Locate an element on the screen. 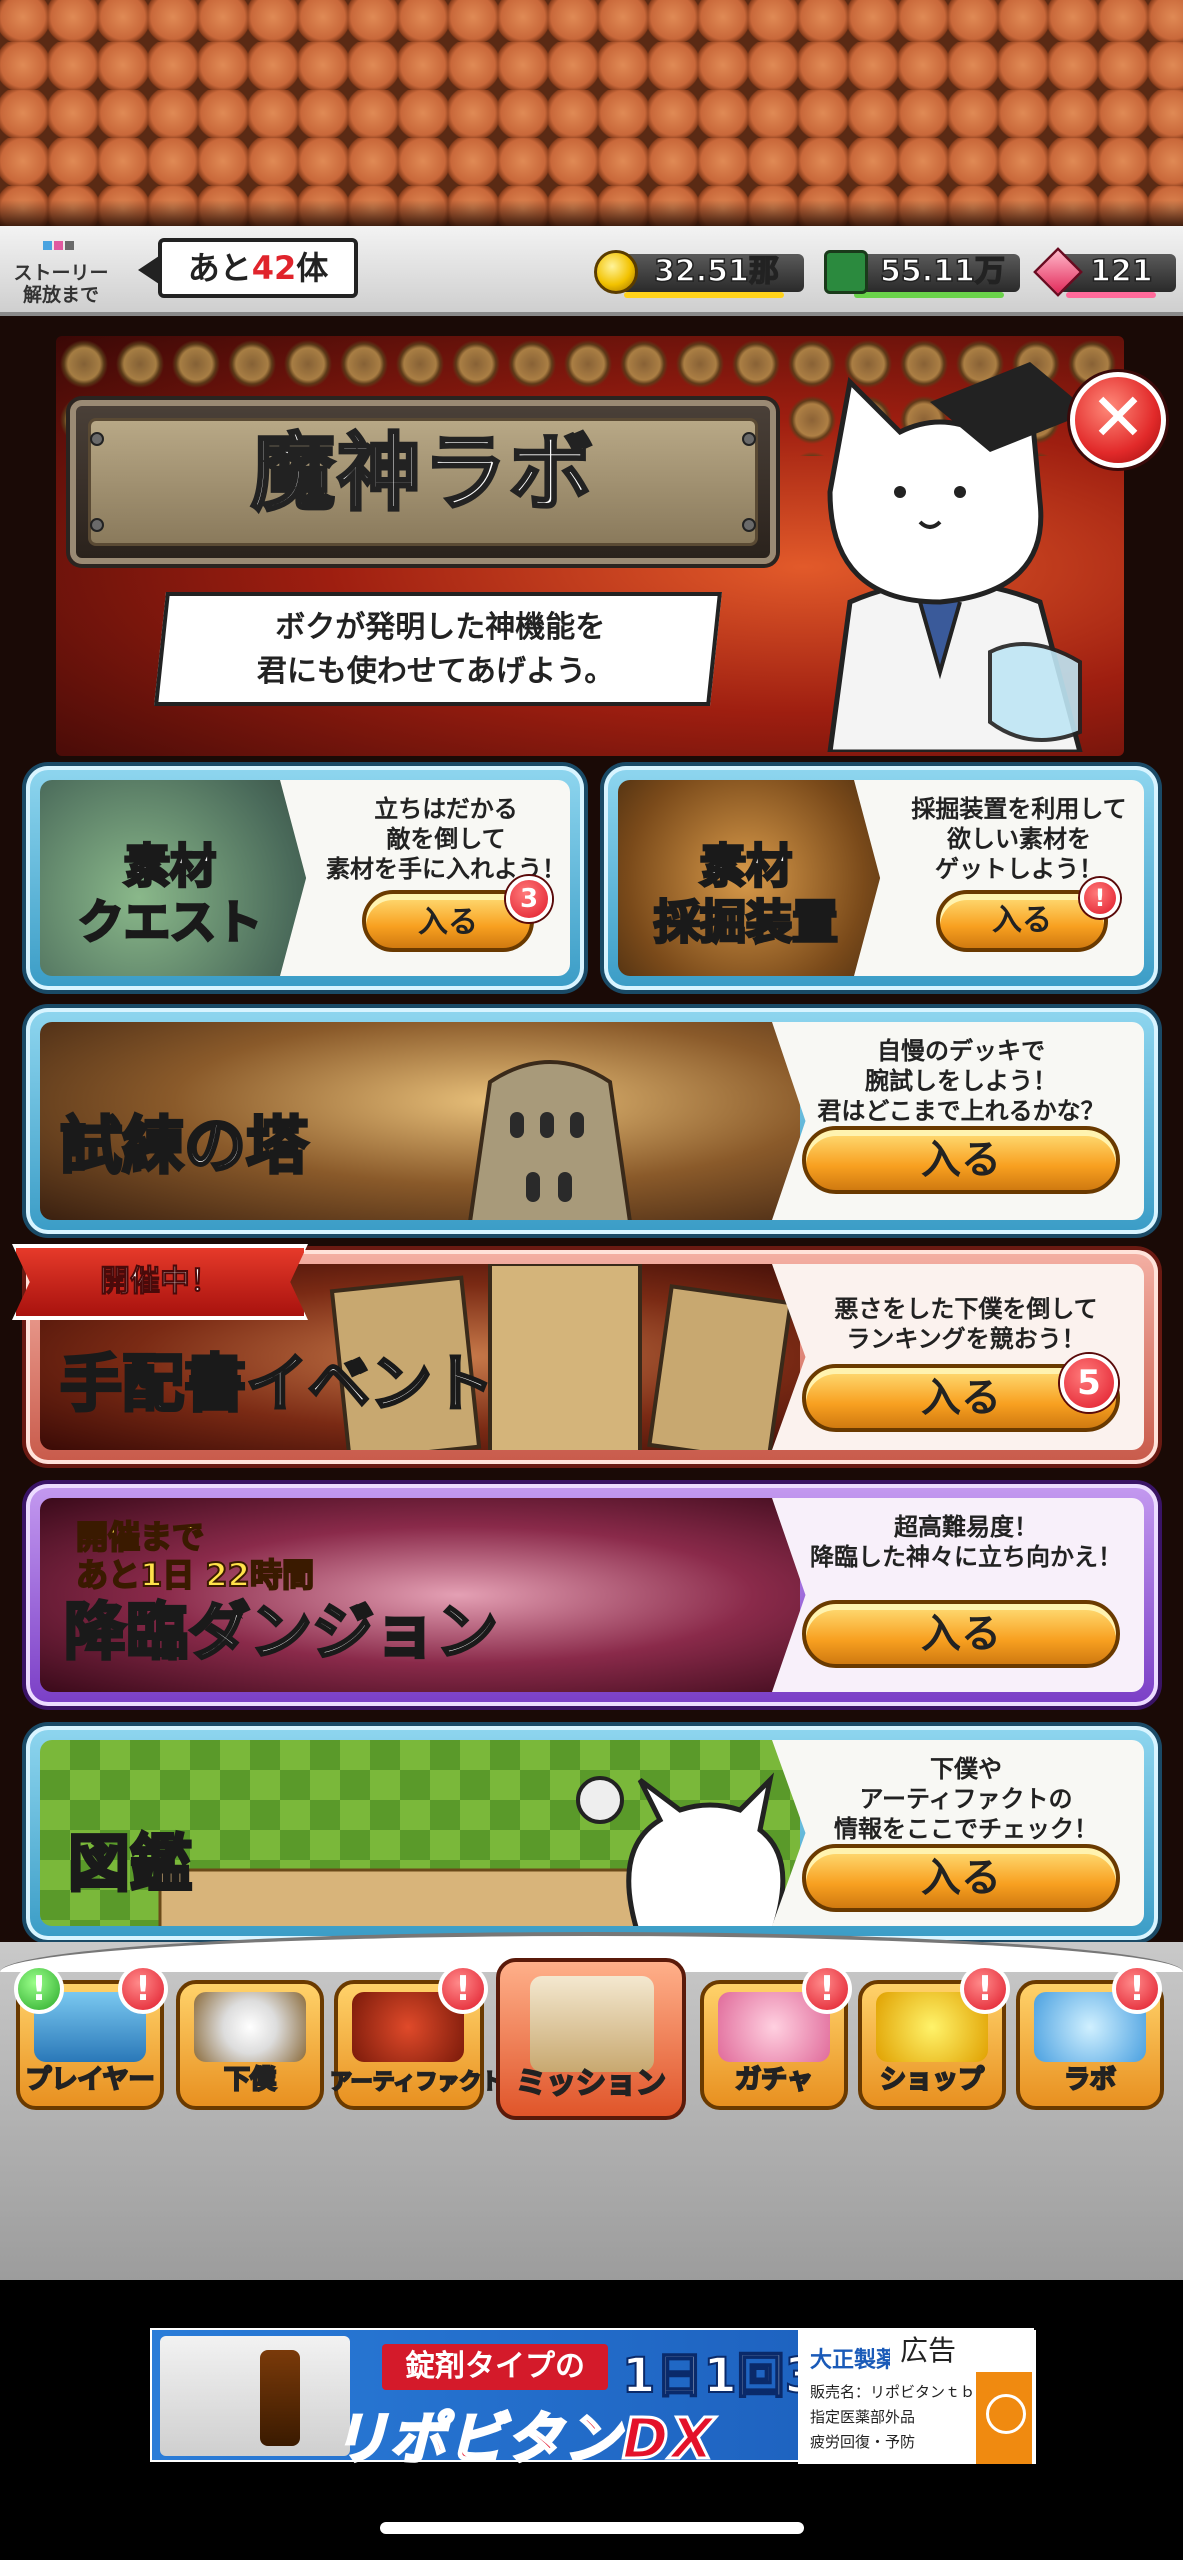  notification-badge: 3 is located at coordinates (529, 899).